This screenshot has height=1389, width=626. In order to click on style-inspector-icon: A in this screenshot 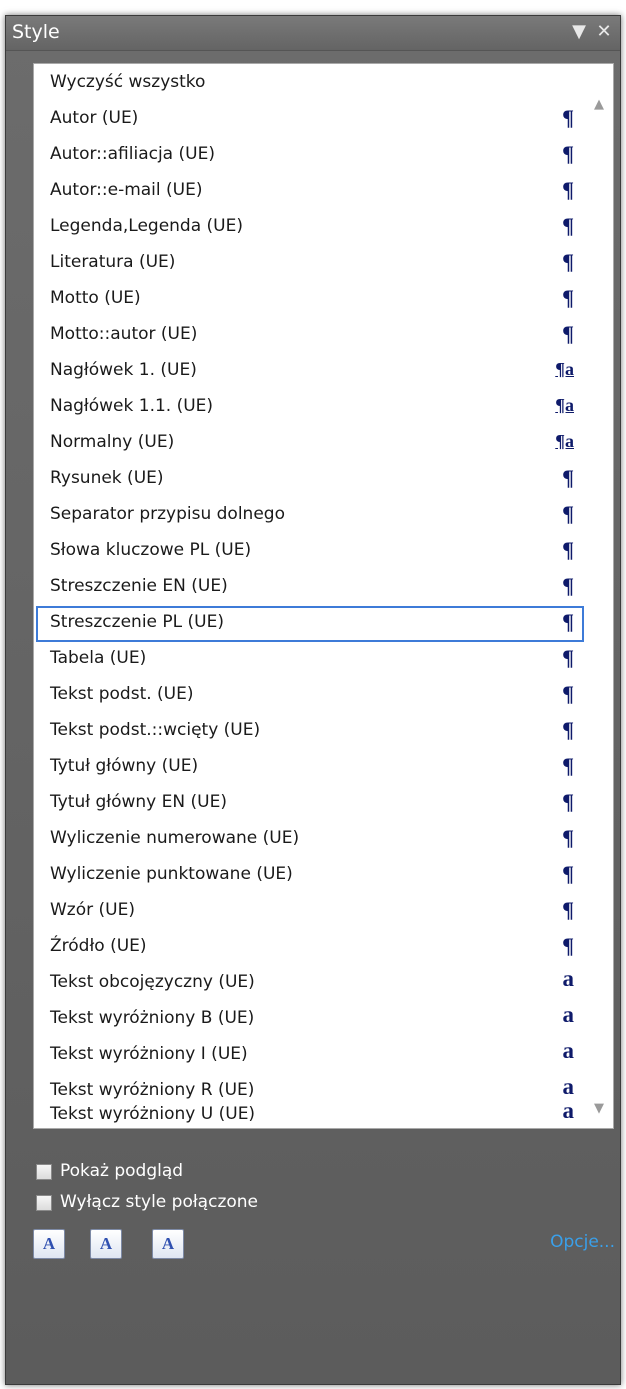, I will do `click(106, 1243)`.